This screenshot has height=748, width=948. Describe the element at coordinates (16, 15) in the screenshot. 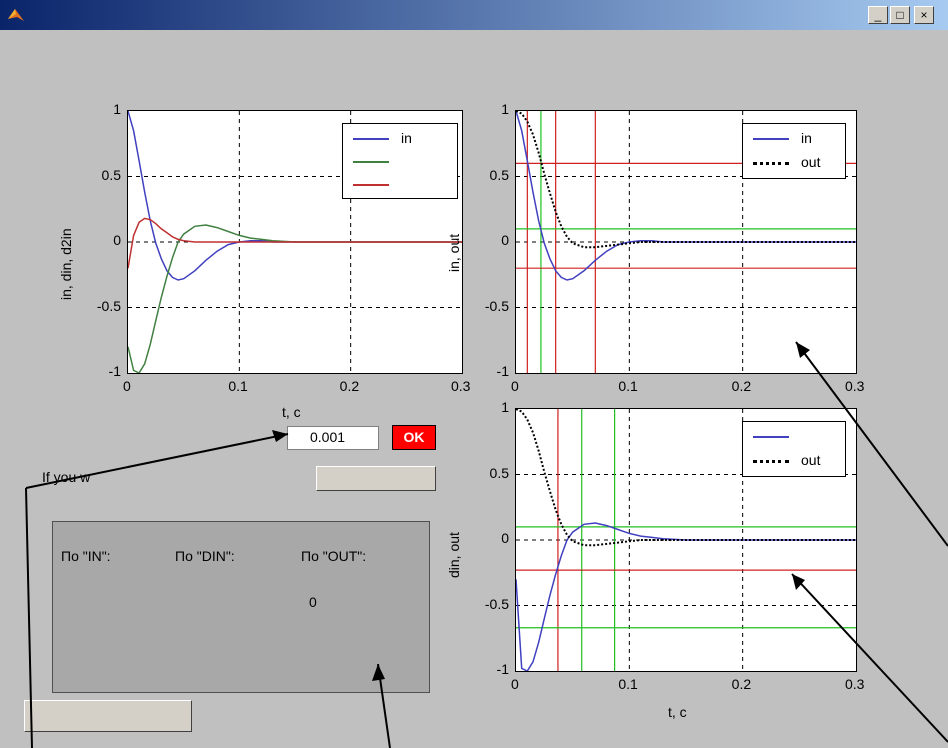

I see `matlab-logo-icon` at that location.